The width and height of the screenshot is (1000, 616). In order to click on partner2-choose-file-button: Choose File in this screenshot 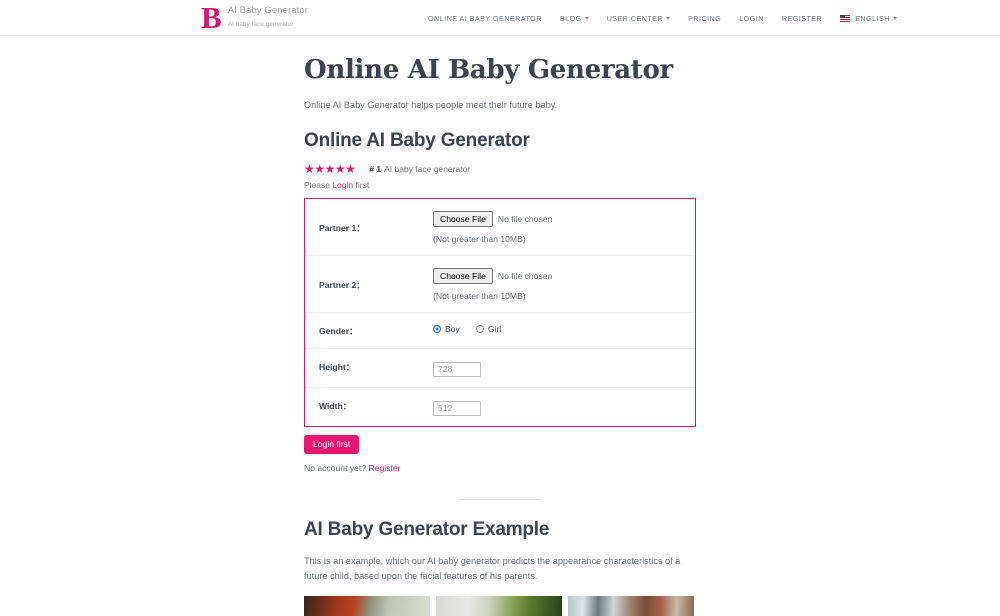, I will do `click(463, 275)`.